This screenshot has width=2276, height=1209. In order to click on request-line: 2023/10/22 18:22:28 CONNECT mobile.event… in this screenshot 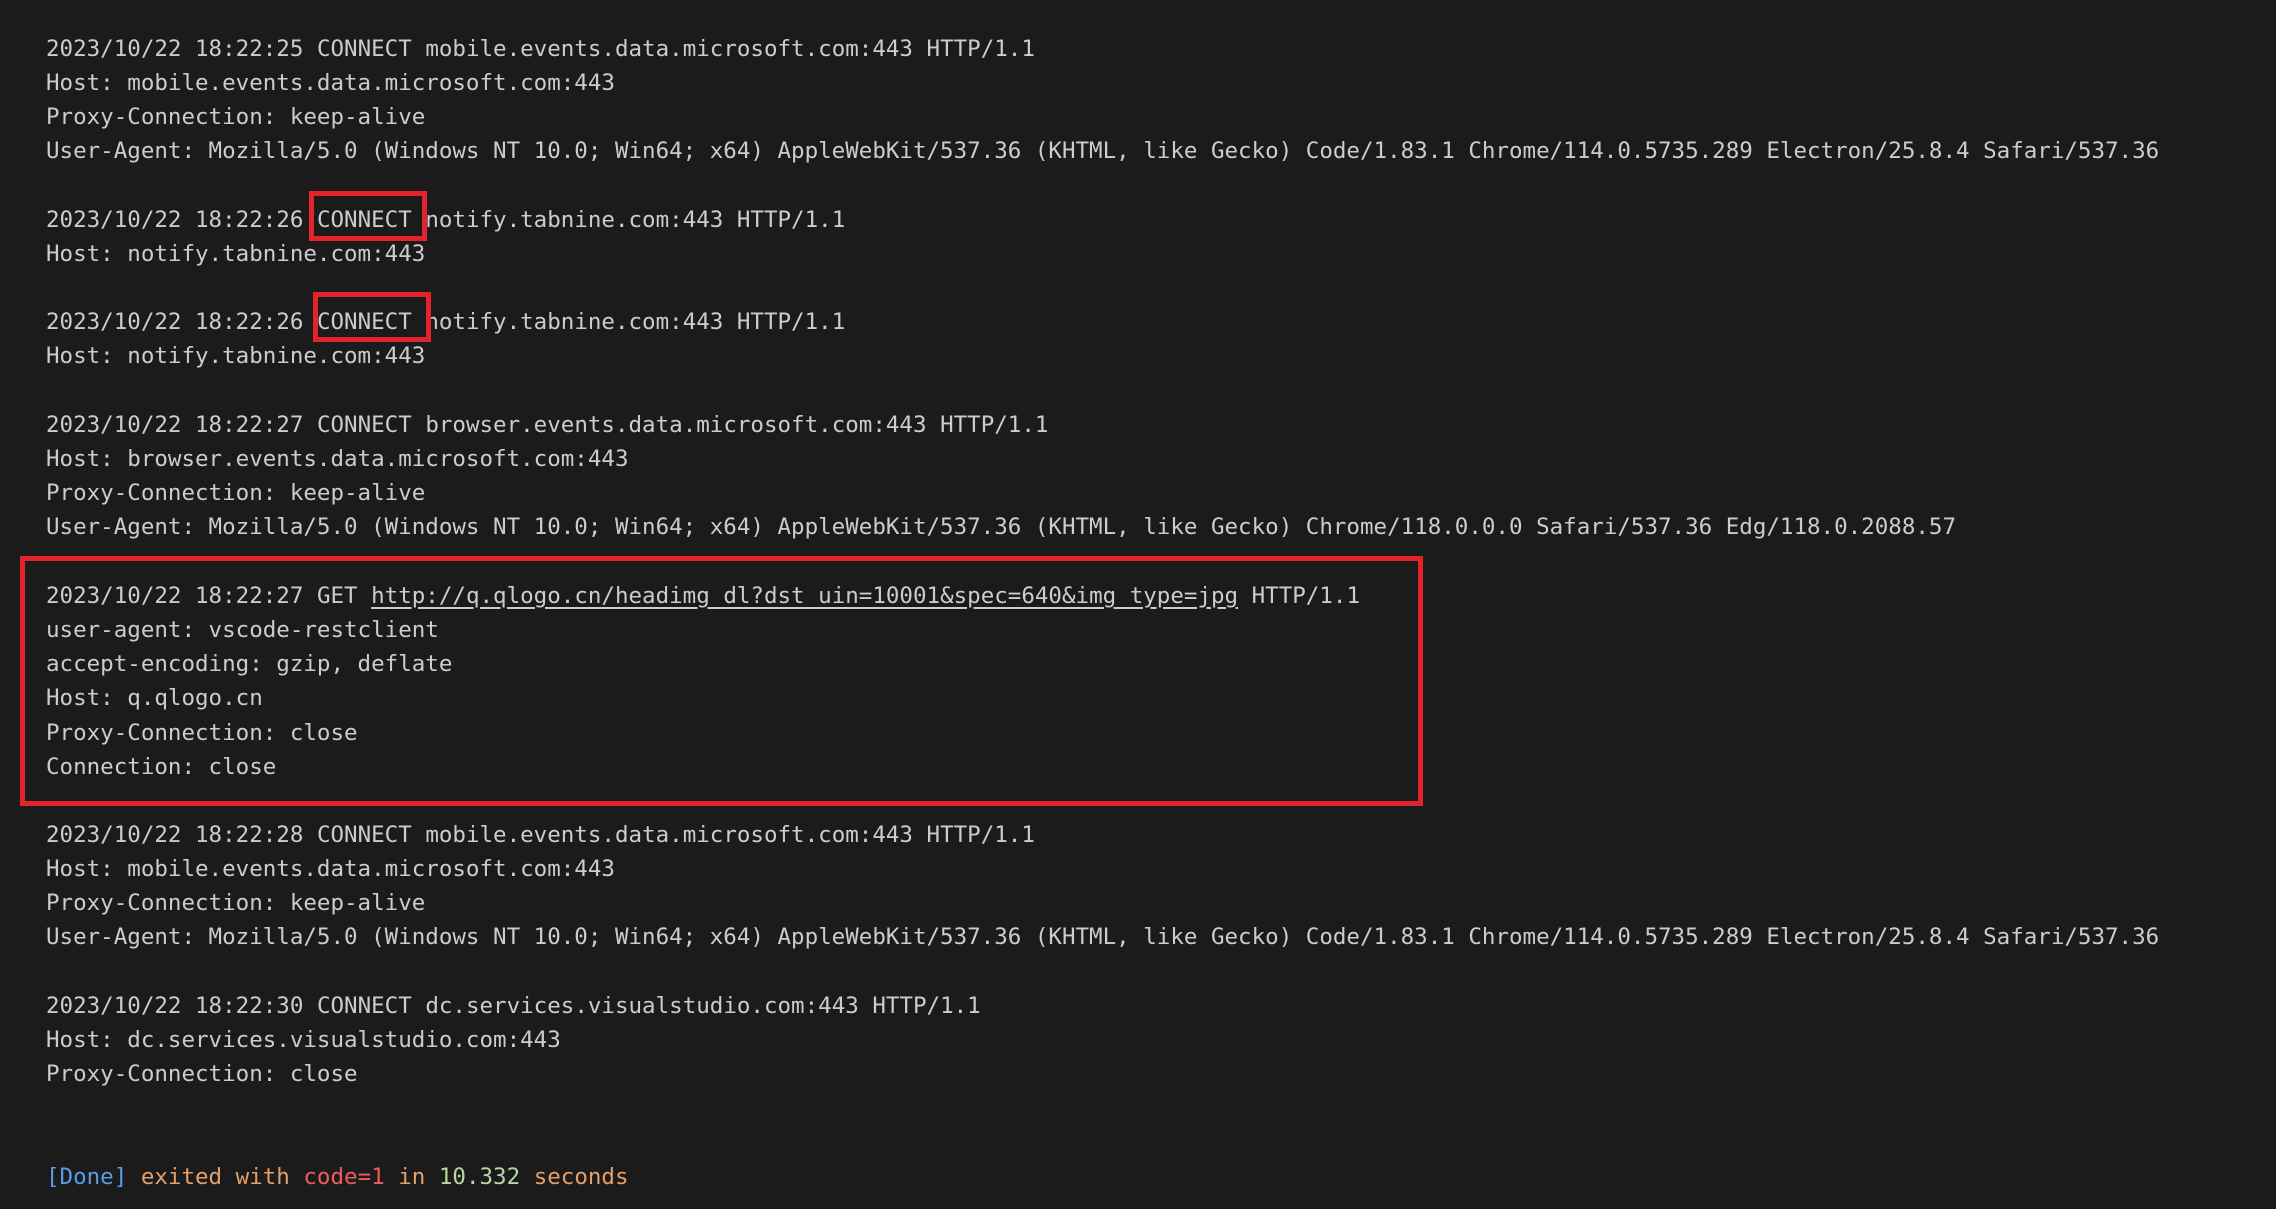, I will do `click(540, 835)`.